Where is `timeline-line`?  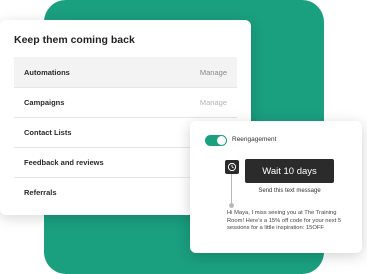
timeline-line is located at coordinates (231, 187).